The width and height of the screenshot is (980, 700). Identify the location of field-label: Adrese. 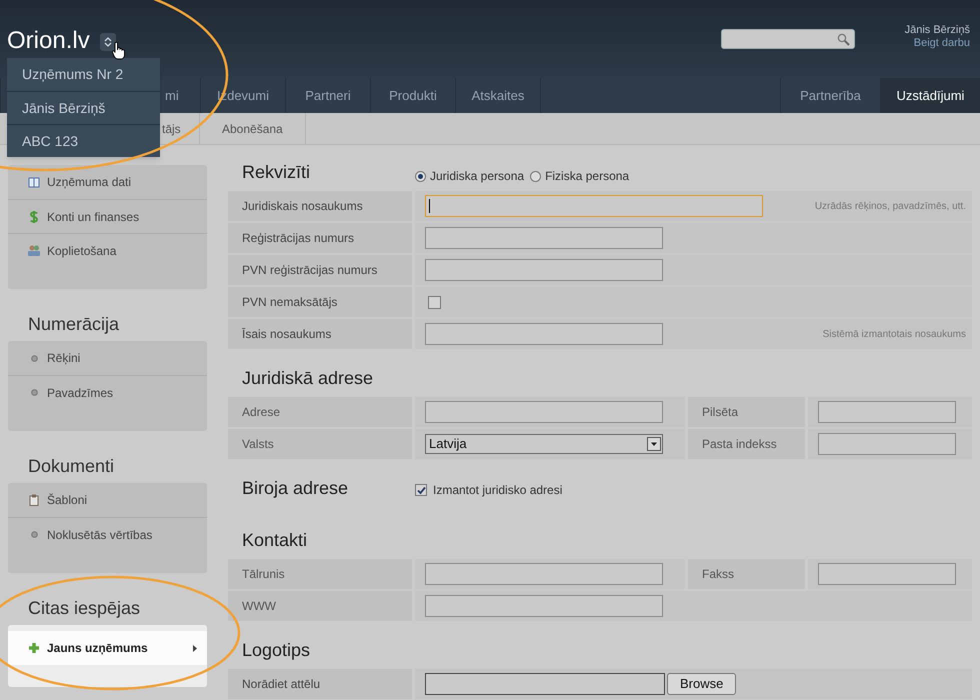
(320, 412).